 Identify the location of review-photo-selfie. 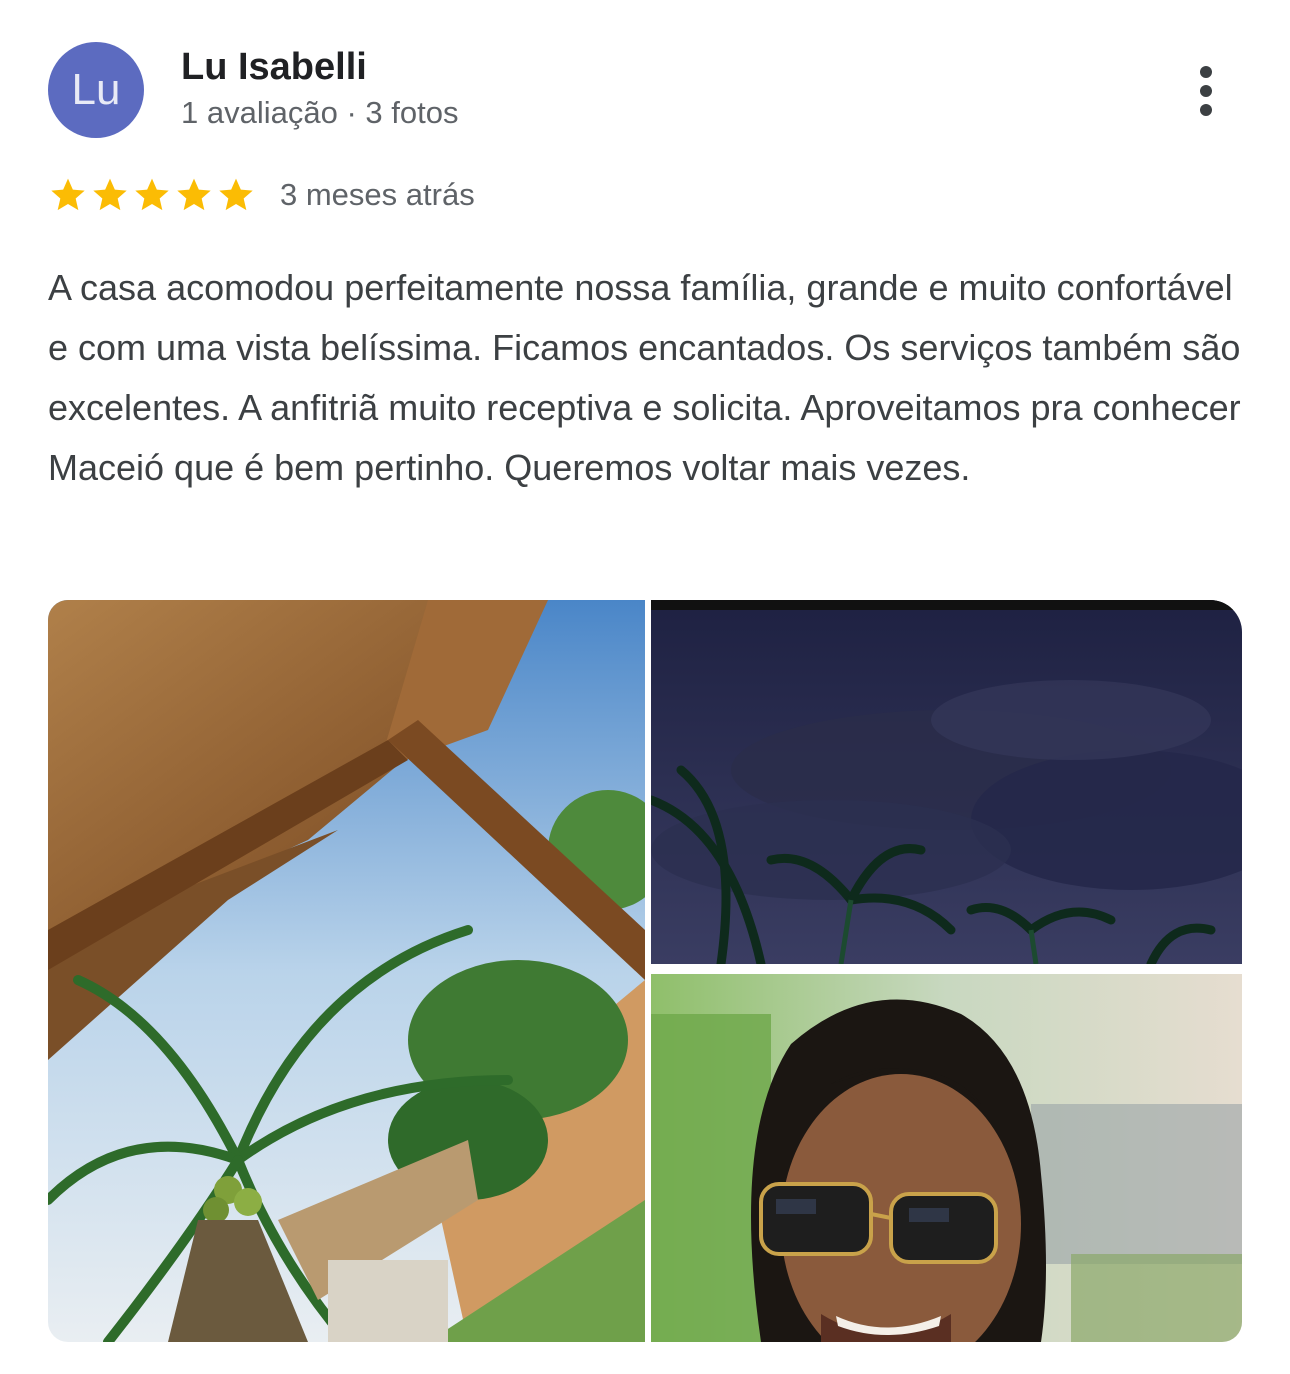
(946, 1158).